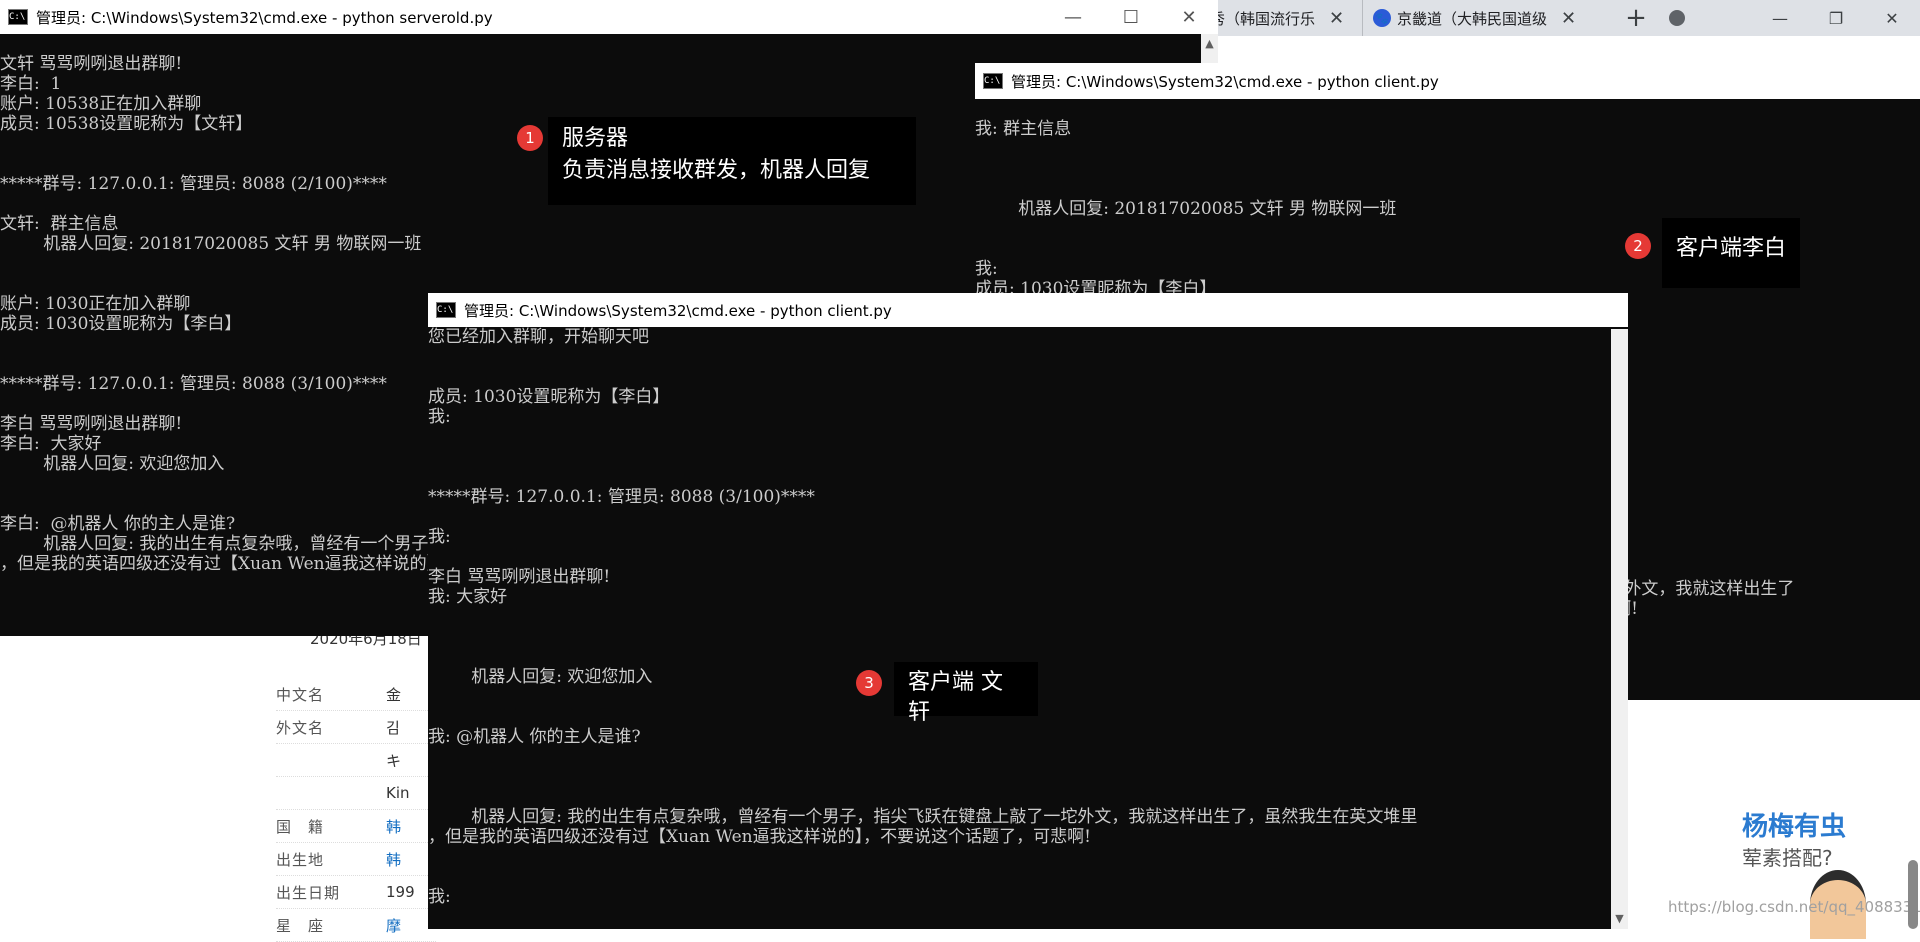  What do you see at coordinates (300, 694) in the screenshot?
I see `info-key: 中文名` at bounding box center [300, 694].